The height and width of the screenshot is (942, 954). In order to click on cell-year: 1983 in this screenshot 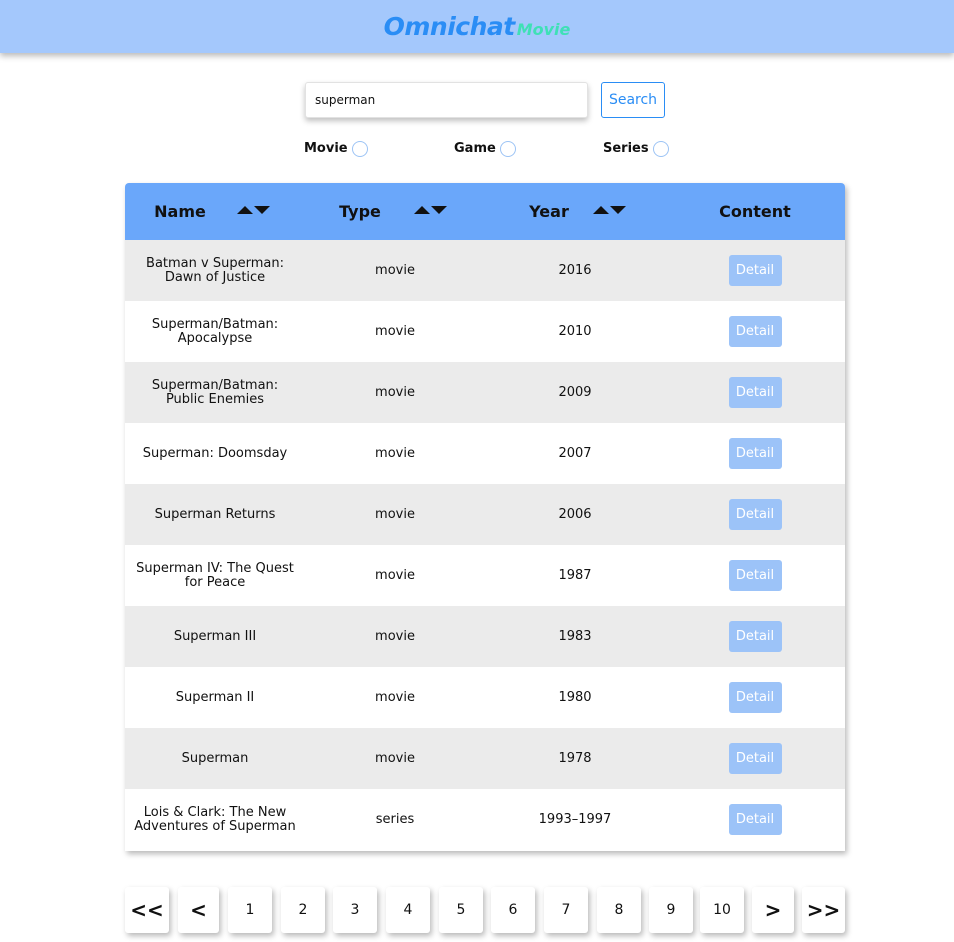, I will do `click(575, 636)`.